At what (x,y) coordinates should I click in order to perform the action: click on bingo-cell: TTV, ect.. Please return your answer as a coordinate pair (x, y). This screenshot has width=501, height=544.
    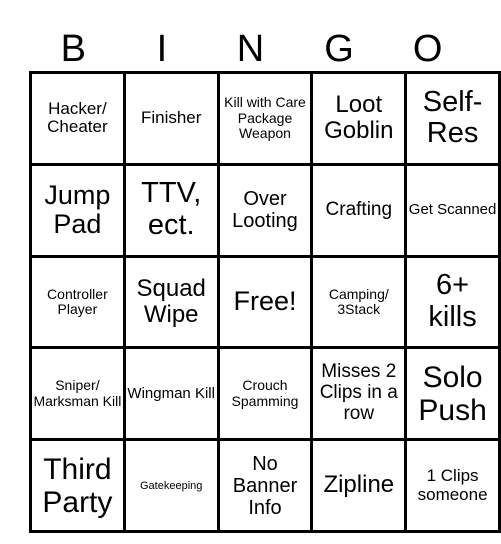
    Looking at the image, I should click on (171, 210).